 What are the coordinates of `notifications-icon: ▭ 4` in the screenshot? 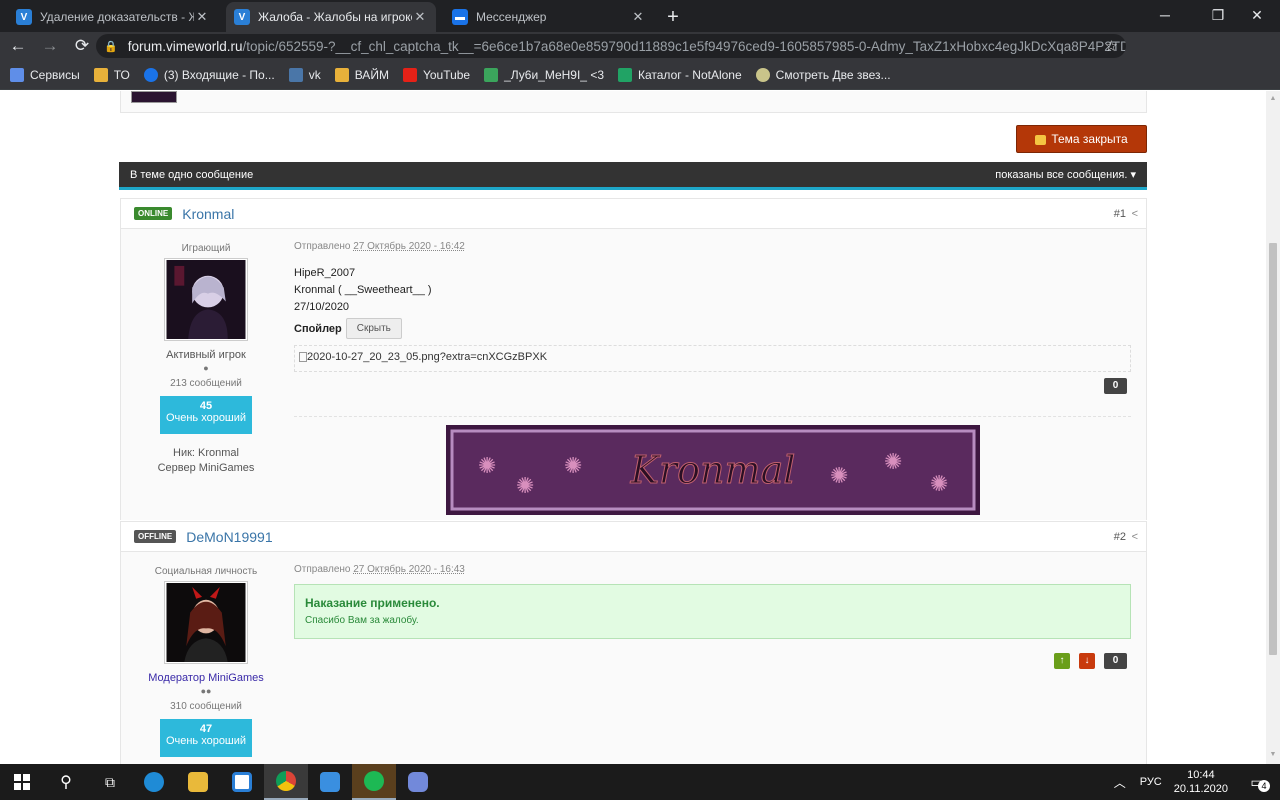 It's located at (1257, 783).